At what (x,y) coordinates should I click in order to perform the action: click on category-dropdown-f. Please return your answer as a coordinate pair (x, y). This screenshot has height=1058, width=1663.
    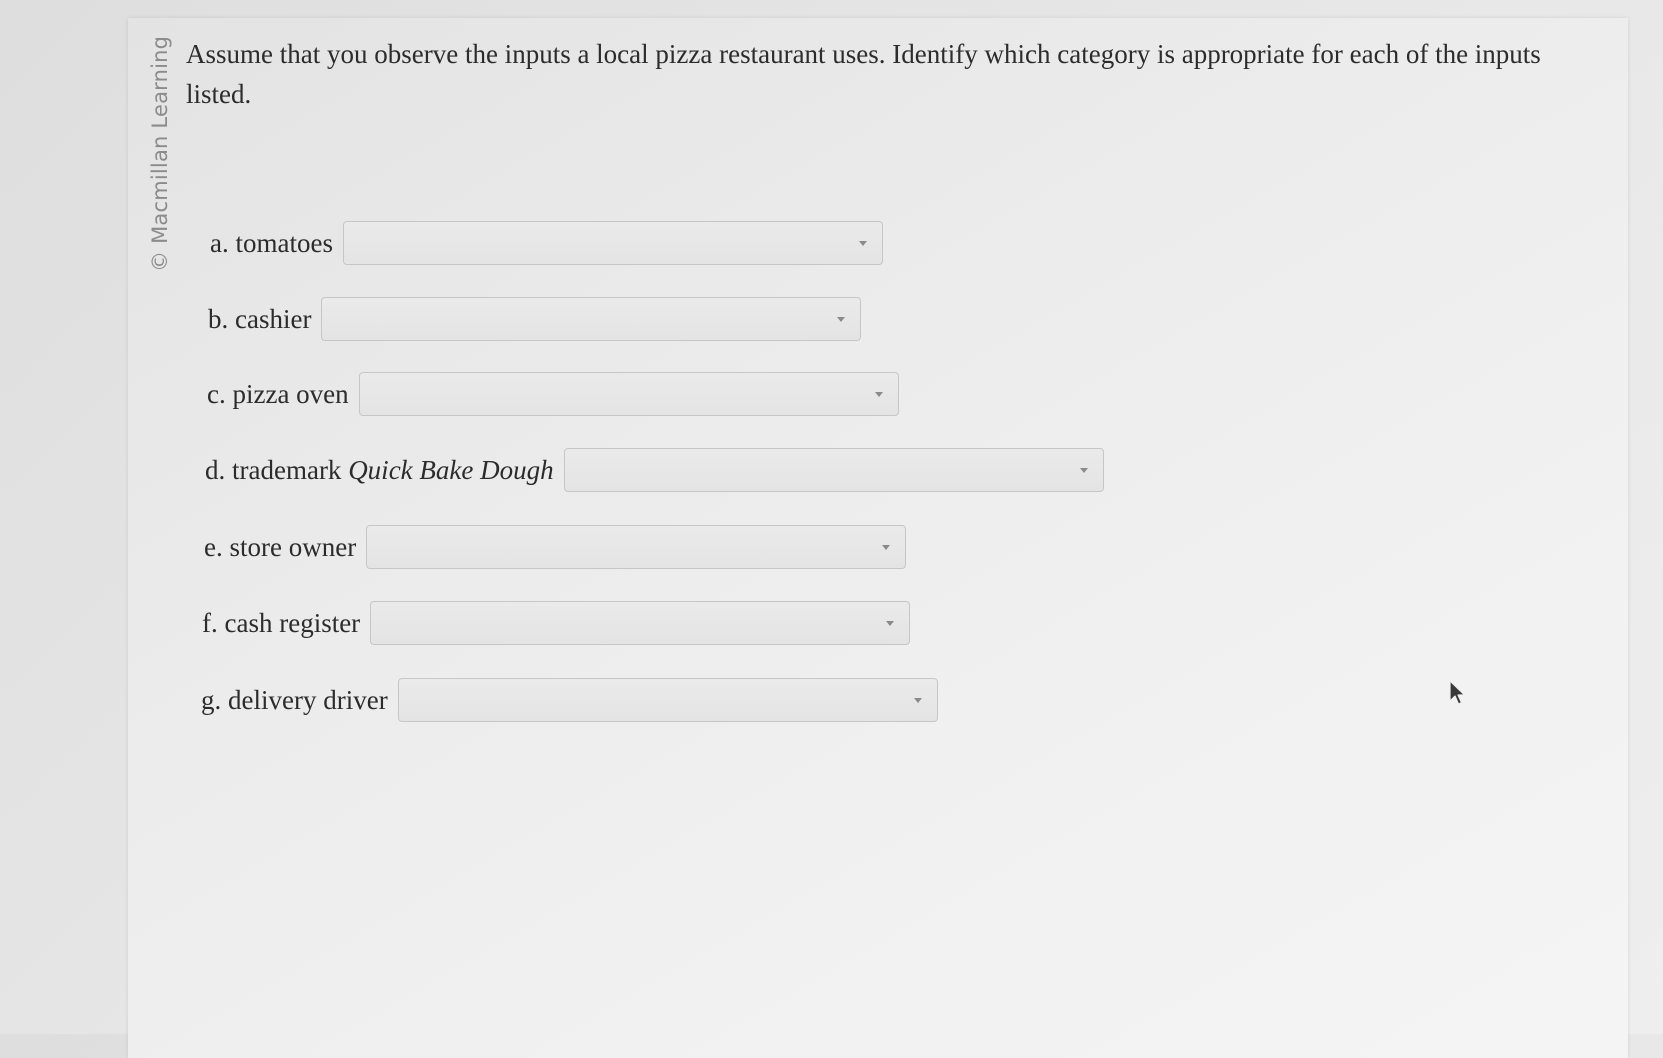
    Looking at the image, I should click on (640, 623).